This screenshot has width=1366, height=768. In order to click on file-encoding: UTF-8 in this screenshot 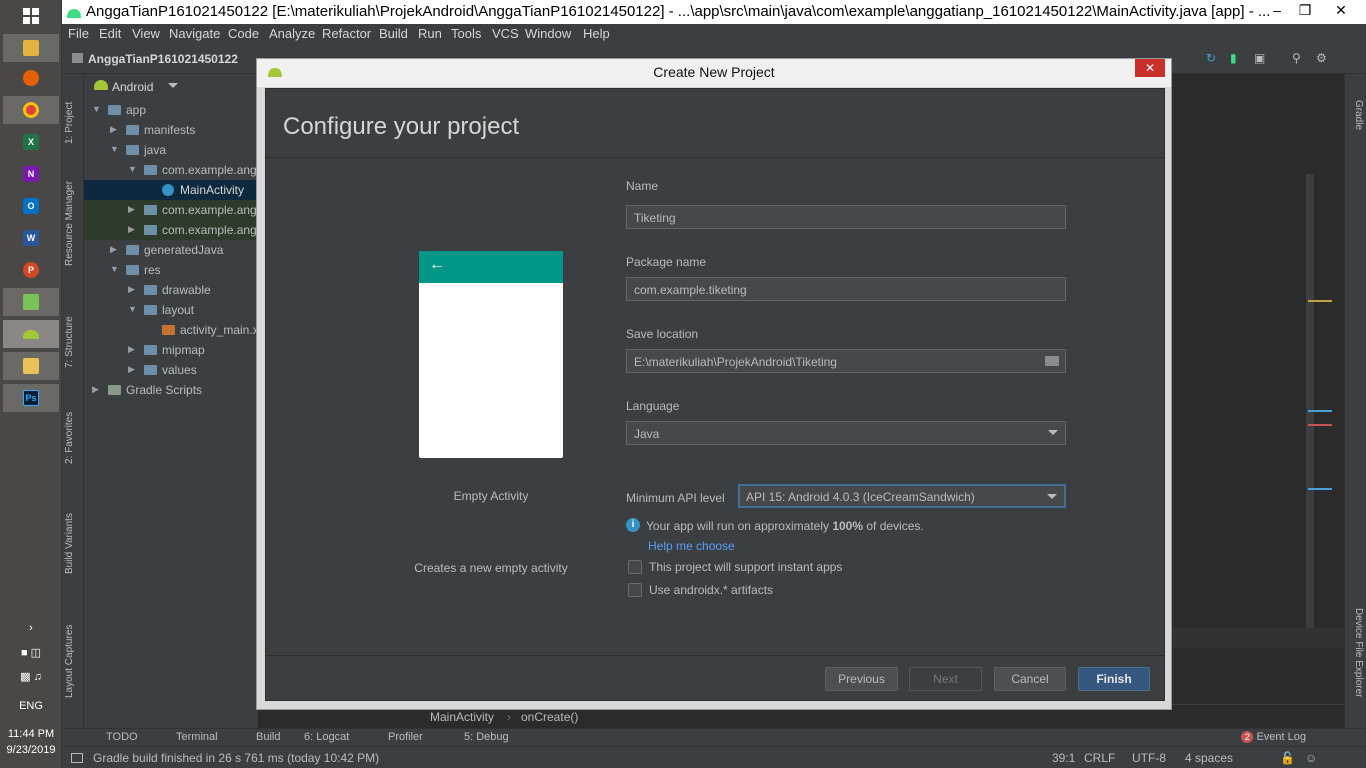, I will do `click(1149, 758)`.